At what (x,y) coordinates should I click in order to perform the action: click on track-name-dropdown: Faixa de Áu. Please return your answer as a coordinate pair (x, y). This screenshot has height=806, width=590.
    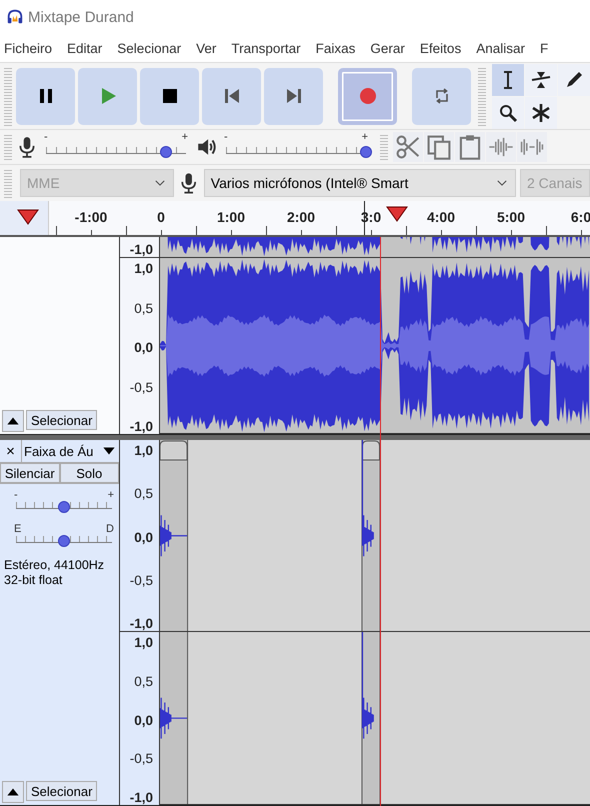
    Looking at the image, I should click on (70, 451).